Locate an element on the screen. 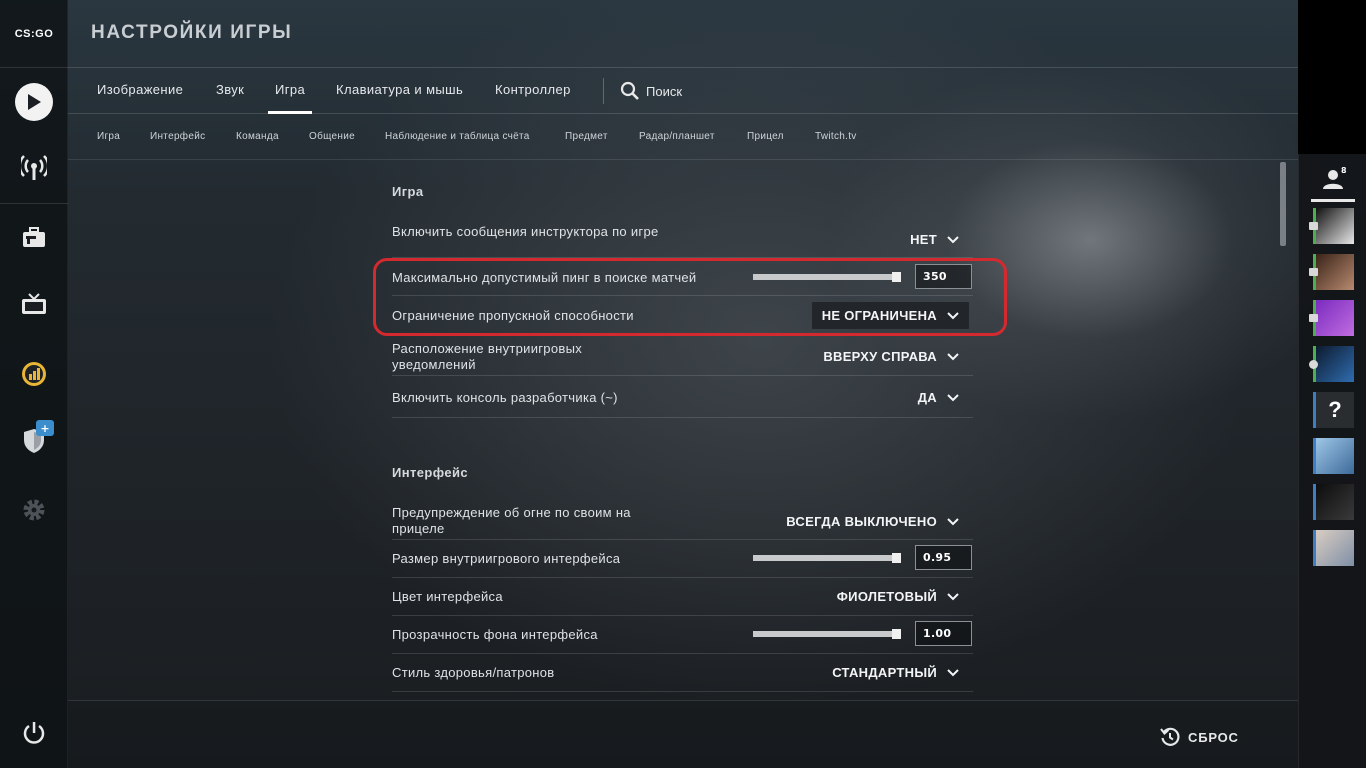 This screenshot has height=768, width=1366. search-button: Поиск is located at coordinates (651, 91).